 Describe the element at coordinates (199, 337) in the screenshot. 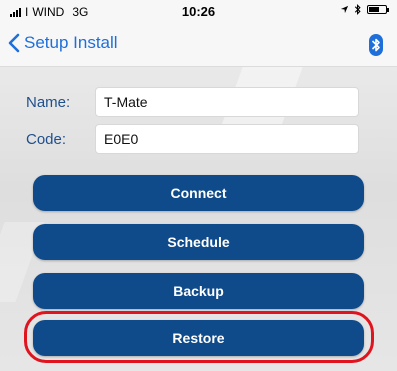

I see `restore-highlight-ring` at that location.